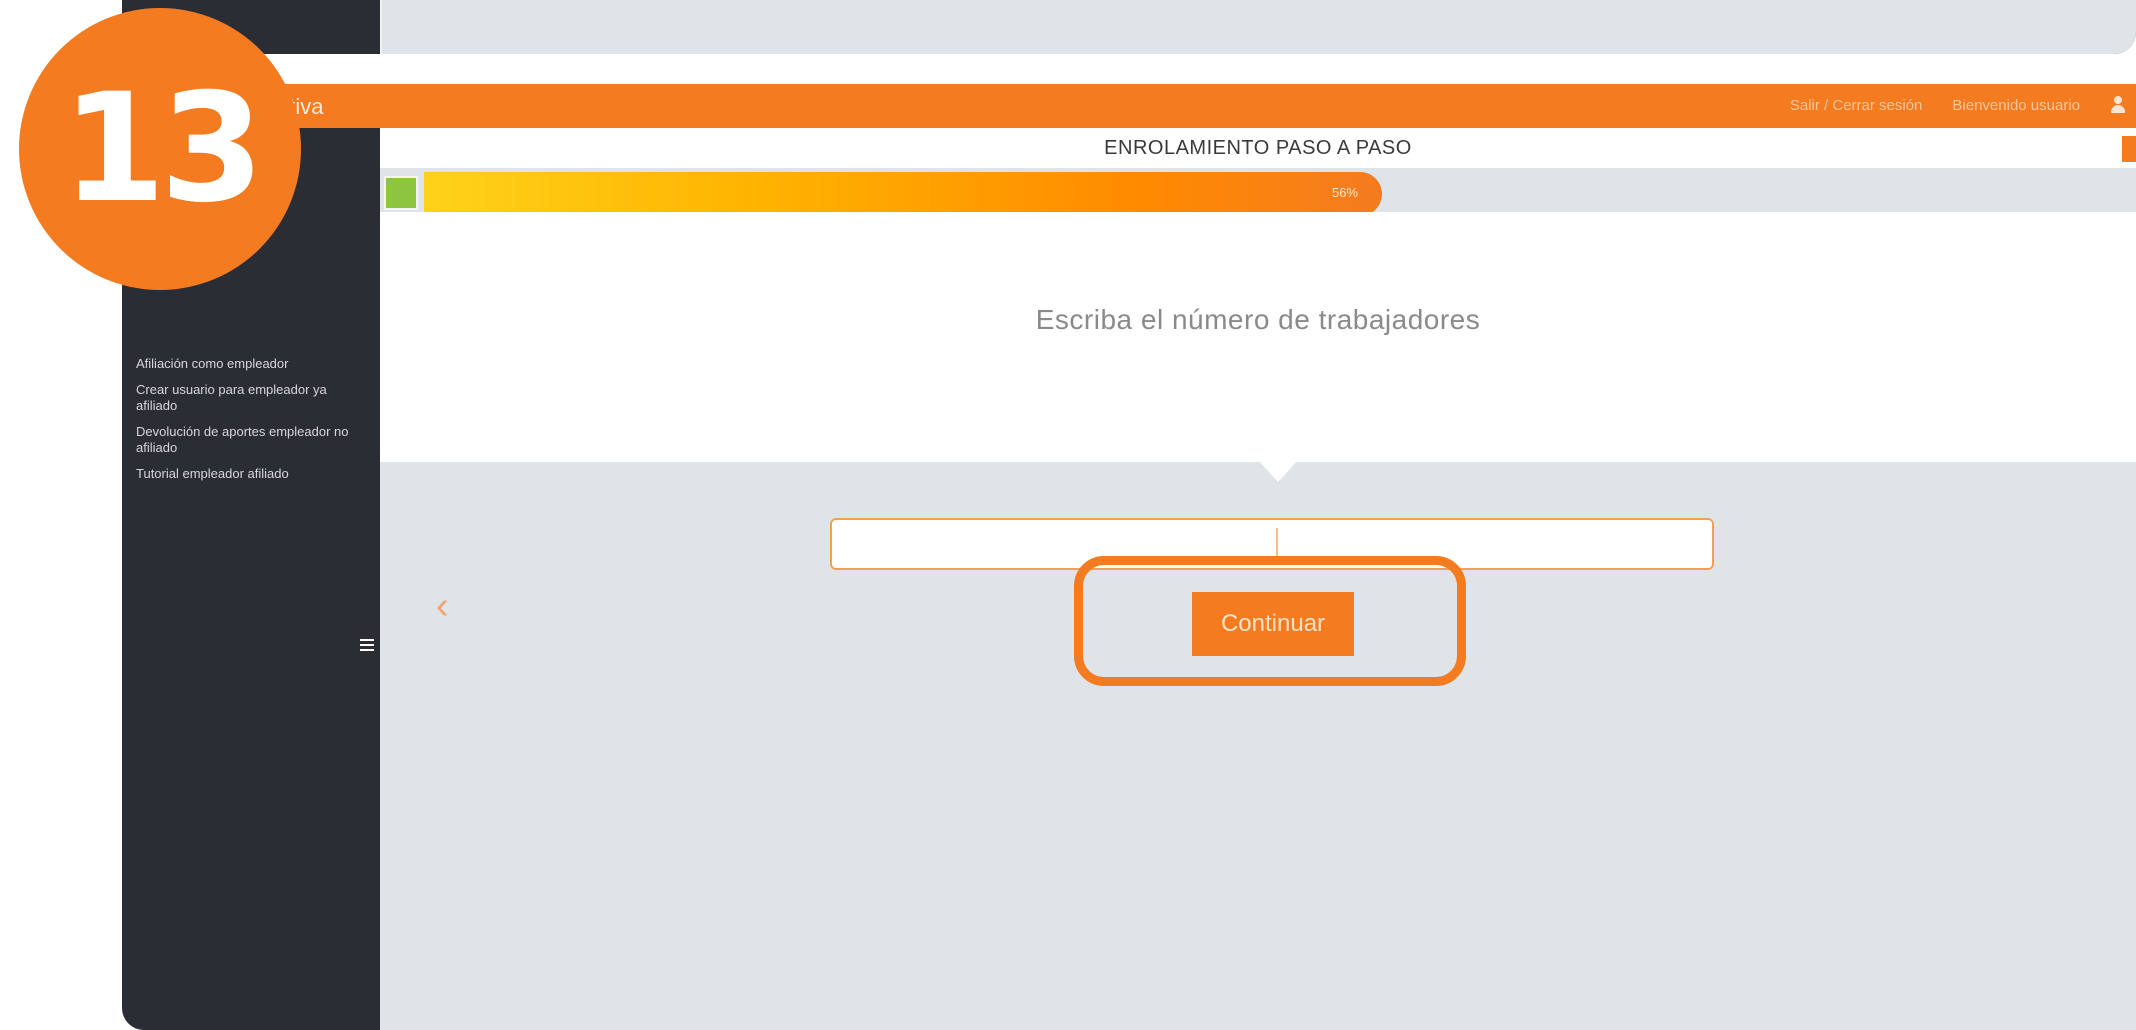 The image size is (2136, 1030). I want to click on user-name-link: Bienvenido usuario, so click(2016, 105).